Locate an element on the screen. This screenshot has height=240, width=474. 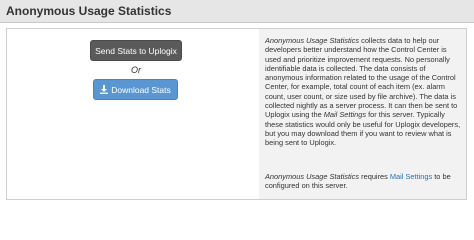
download-stats-label: Download Stats is located at coordinates (141, 90).